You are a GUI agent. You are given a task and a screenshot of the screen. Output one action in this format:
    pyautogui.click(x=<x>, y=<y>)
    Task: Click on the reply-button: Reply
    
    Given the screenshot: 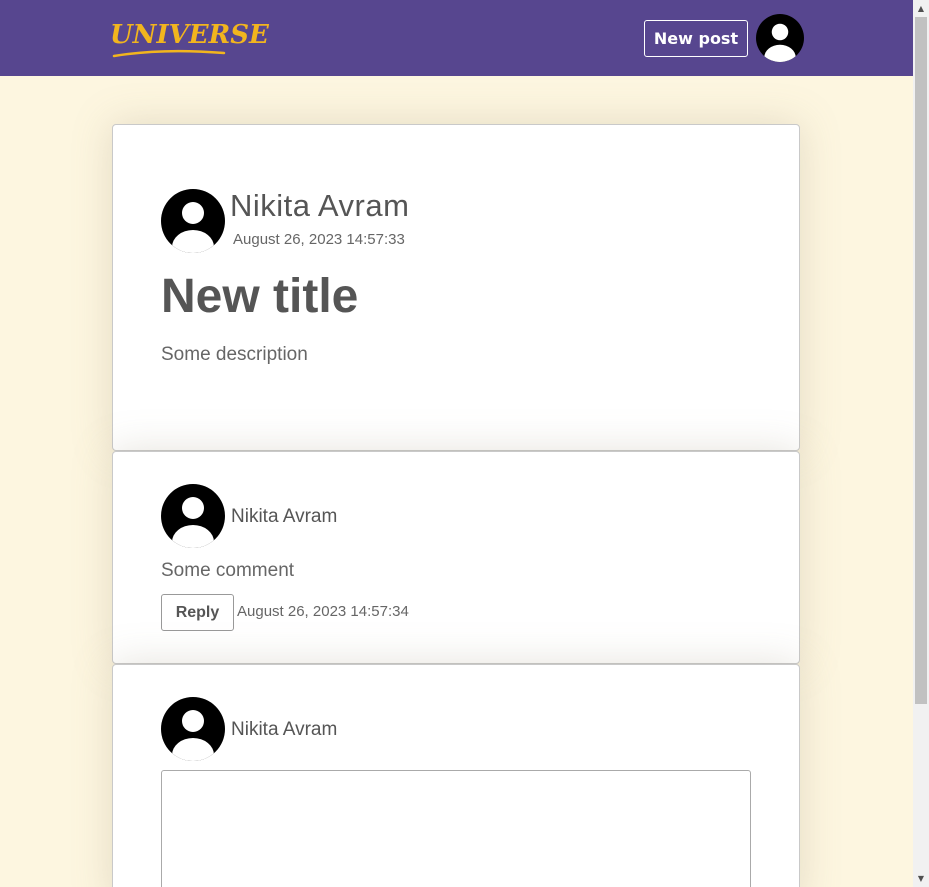 What is the action you would take?
    pyautogui.click(x=197, y=612)
    